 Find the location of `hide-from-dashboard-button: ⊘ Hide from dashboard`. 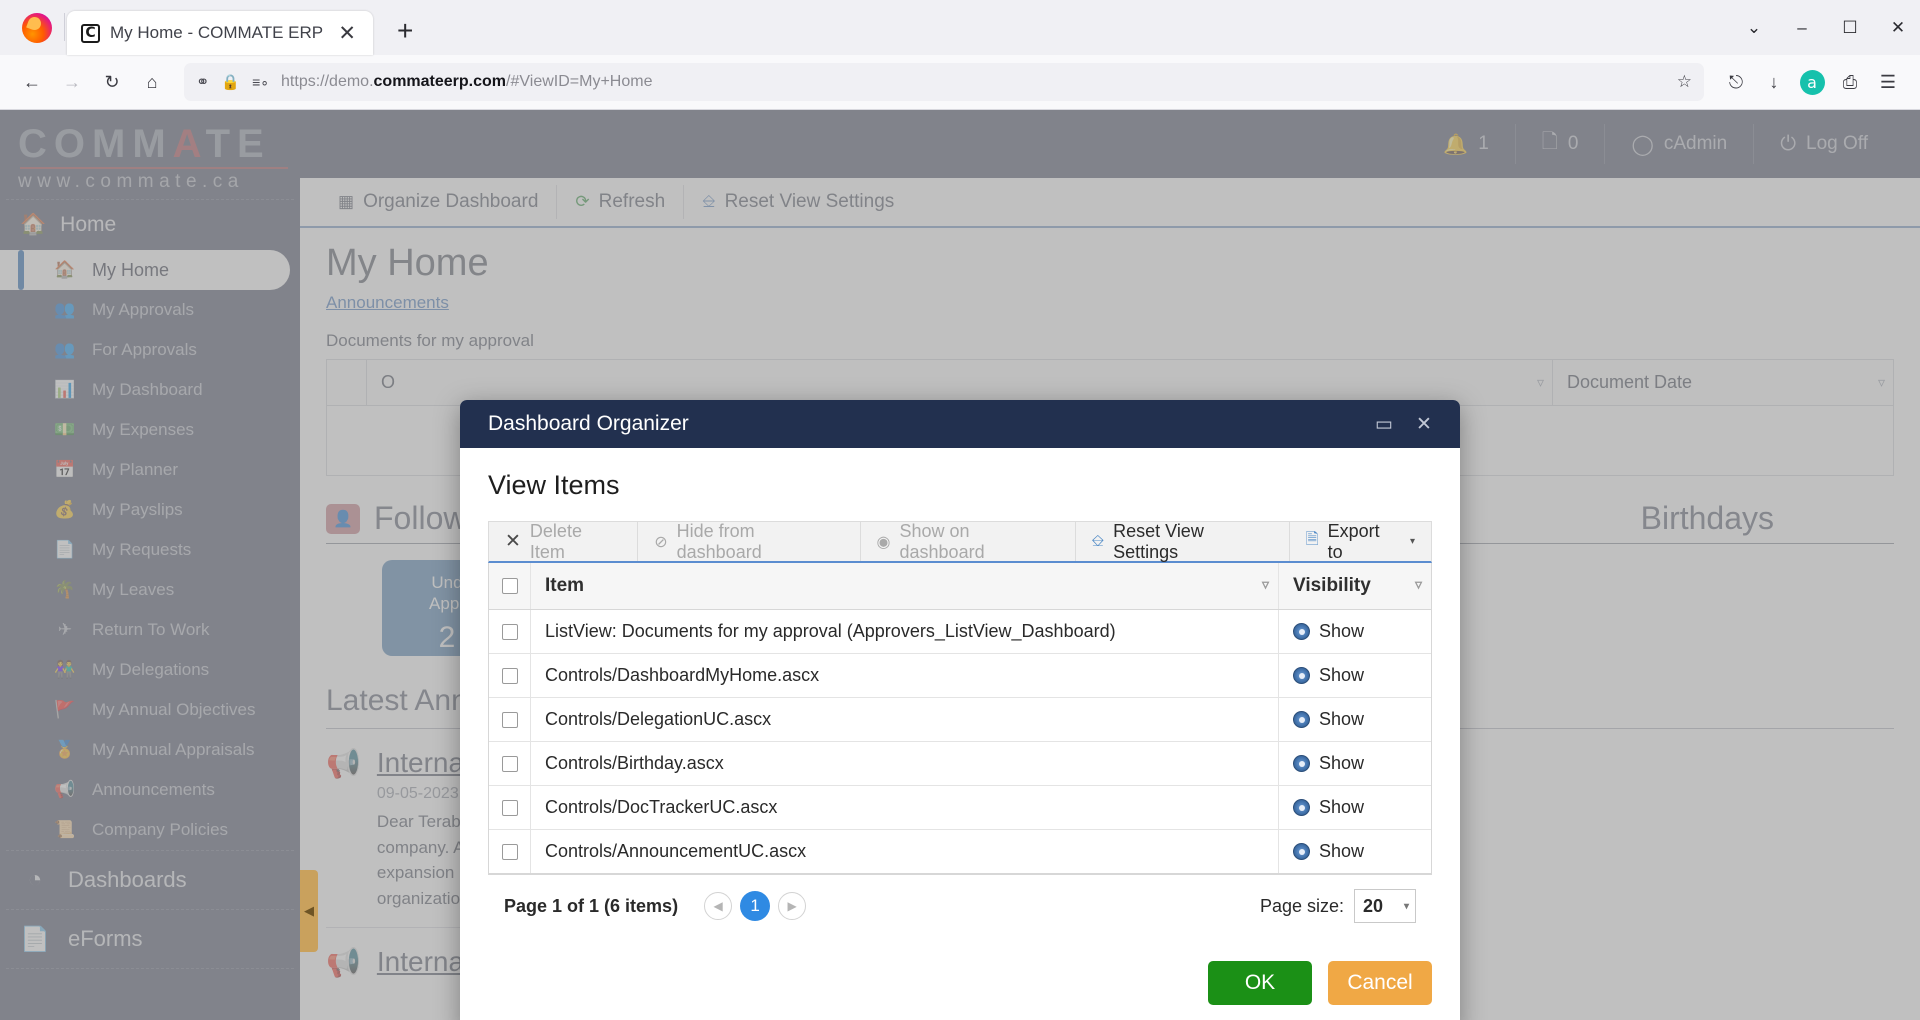

hide-from-dashboard-button: ⊘ Hide from dashboard is located at coordinates (749, 541).